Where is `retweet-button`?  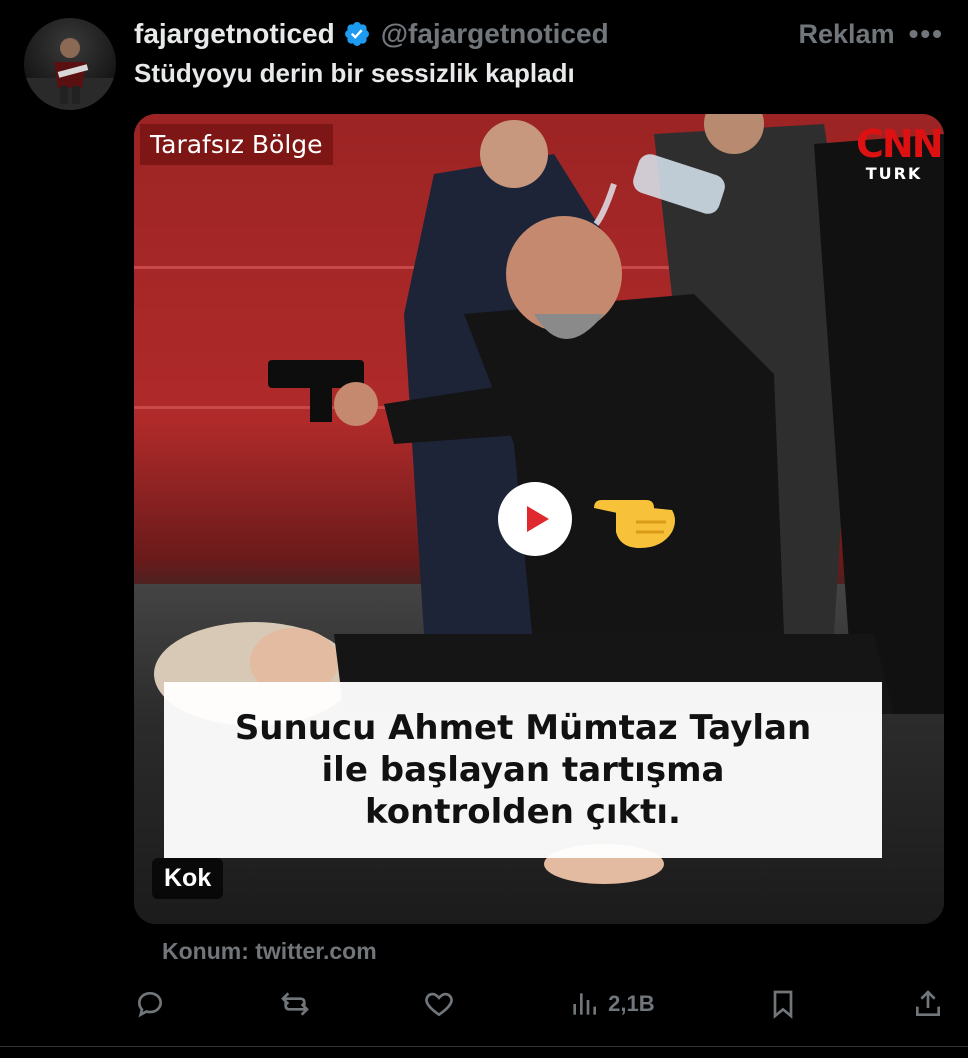 retweet-button is located at coordinates (295, 1004).